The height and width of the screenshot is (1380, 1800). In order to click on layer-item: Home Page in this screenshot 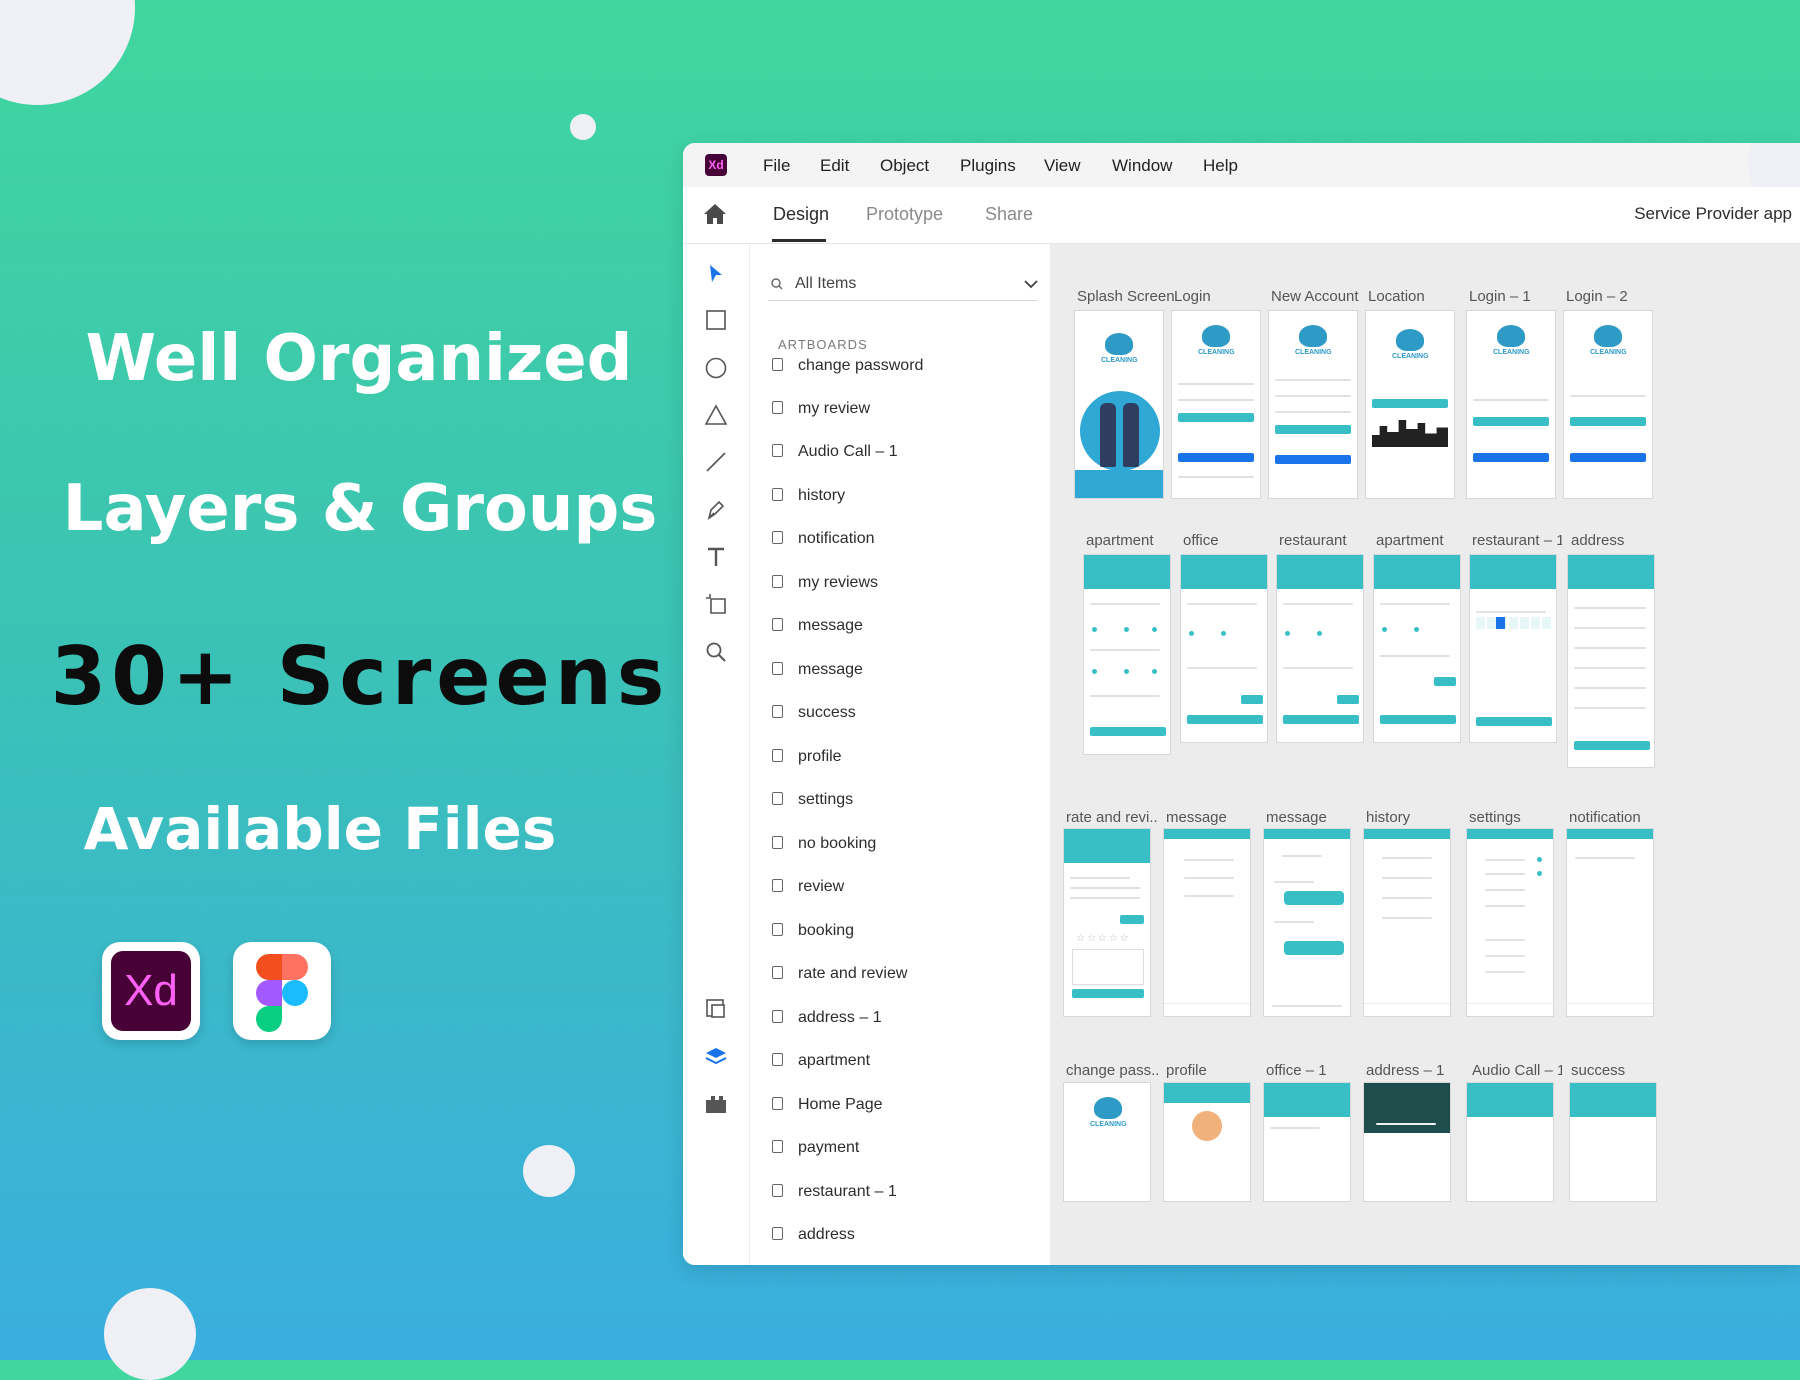, I will do `click(901, 1105)`.